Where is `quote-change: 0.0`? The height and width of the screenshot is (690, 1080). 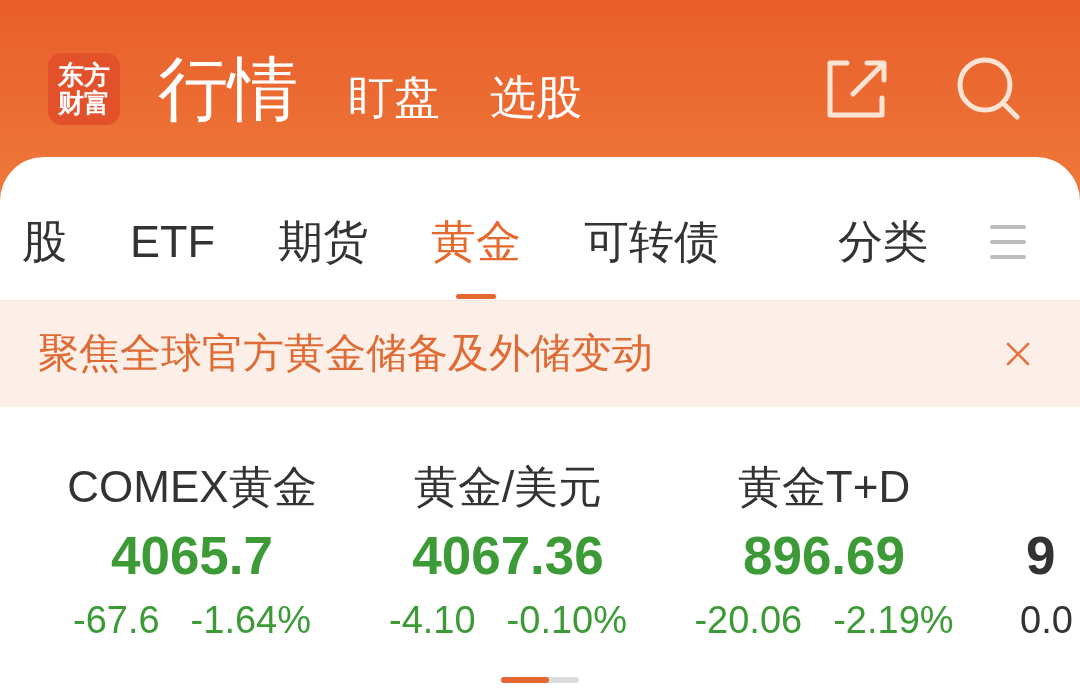
quote-change: 0.0 is located at coordinates (1046, 620).